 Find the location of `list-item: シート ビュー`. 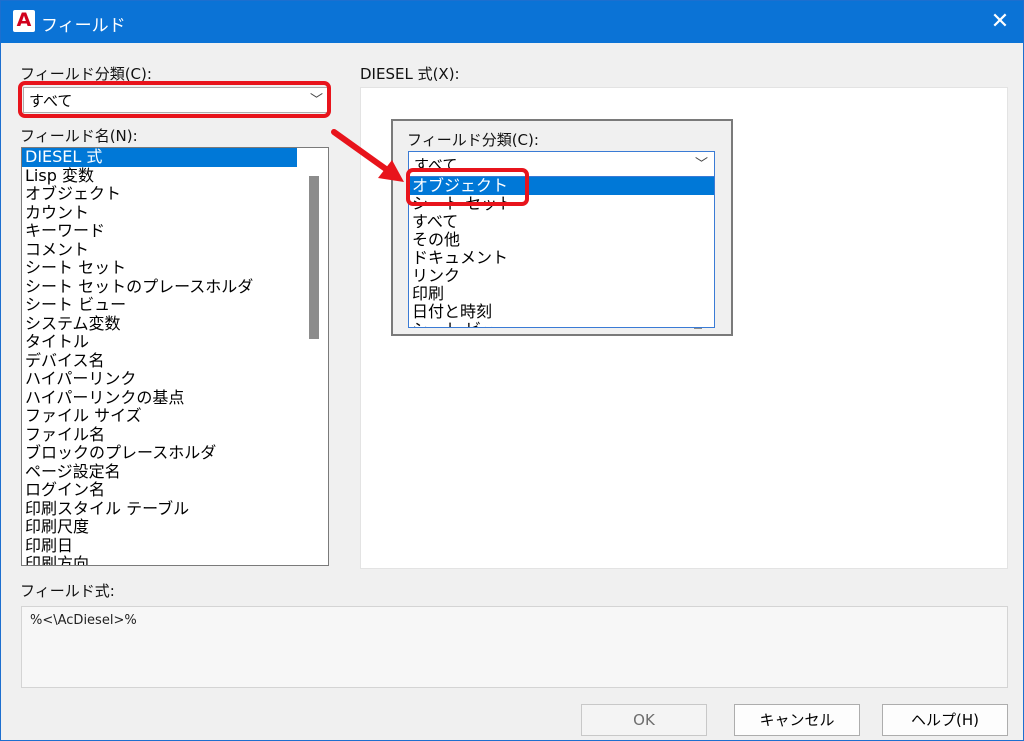

list-item: シート ビュー is located at coordinates (159, 305).